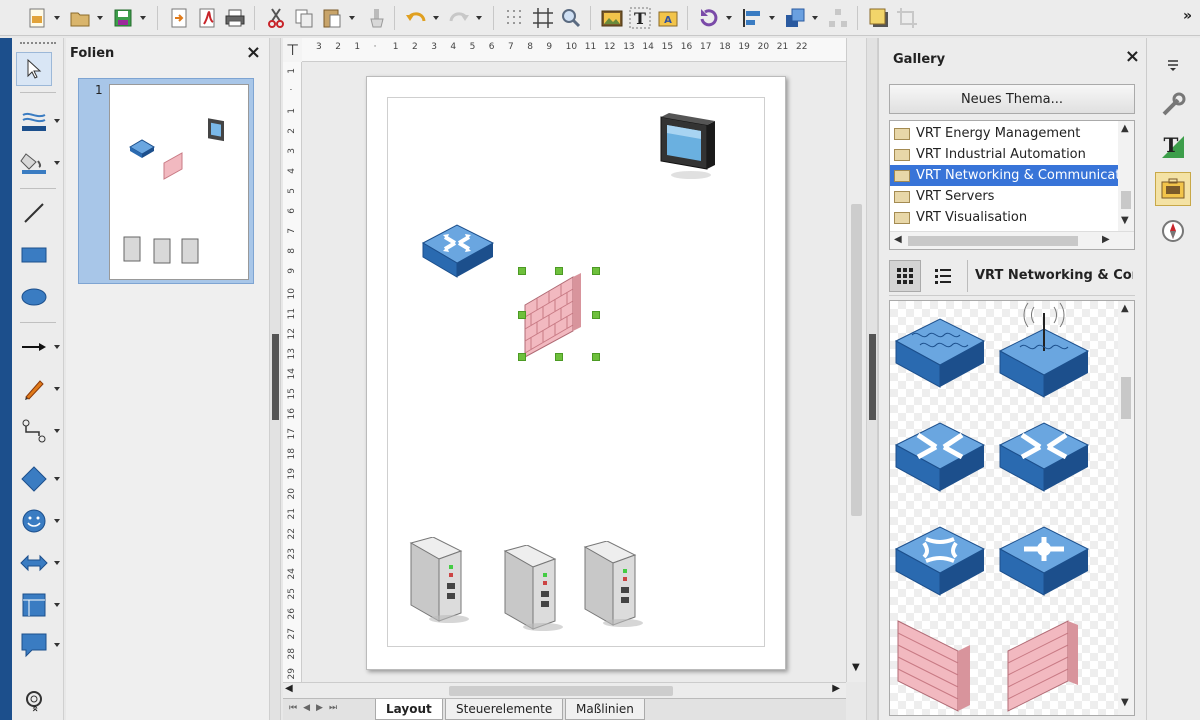 The height and width of the screenshot is (720, 1200). I want to click on tab-navigation-icons: ⏮◀▶⏭, so click(316, 708).